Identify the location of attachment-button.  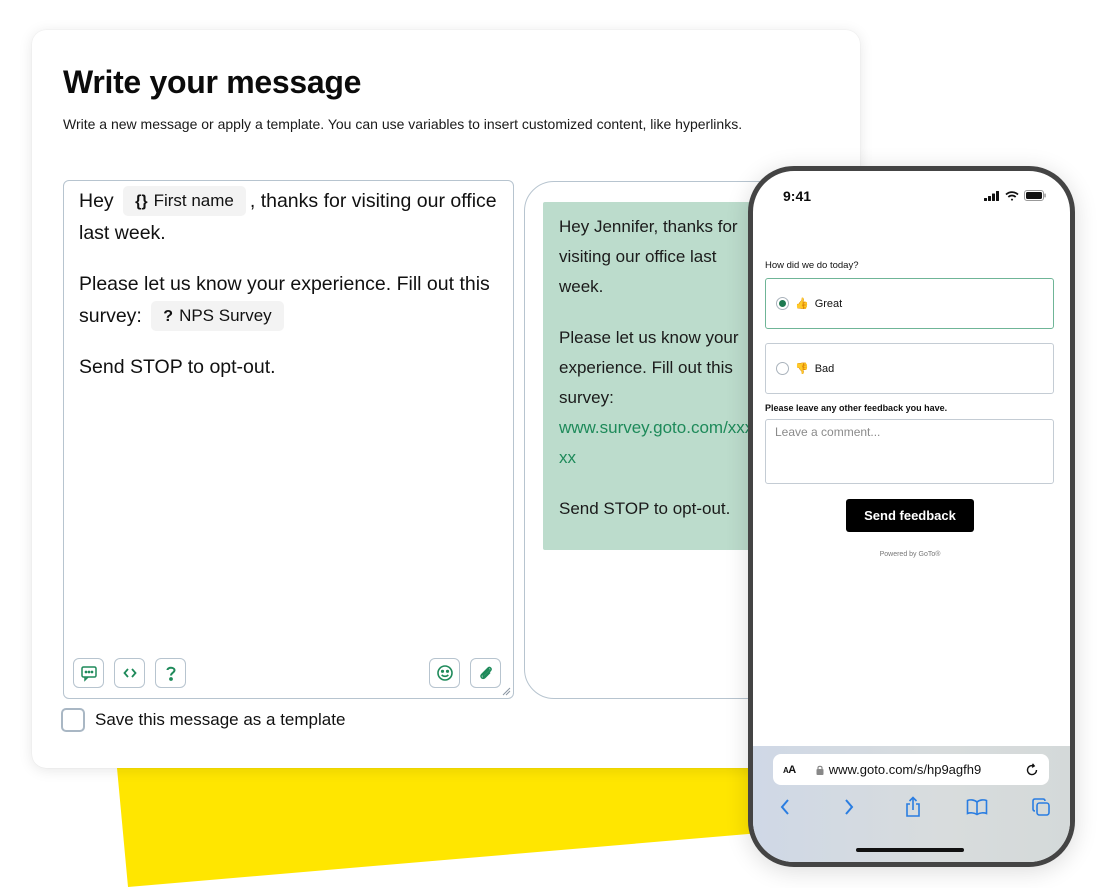
(485, 673).